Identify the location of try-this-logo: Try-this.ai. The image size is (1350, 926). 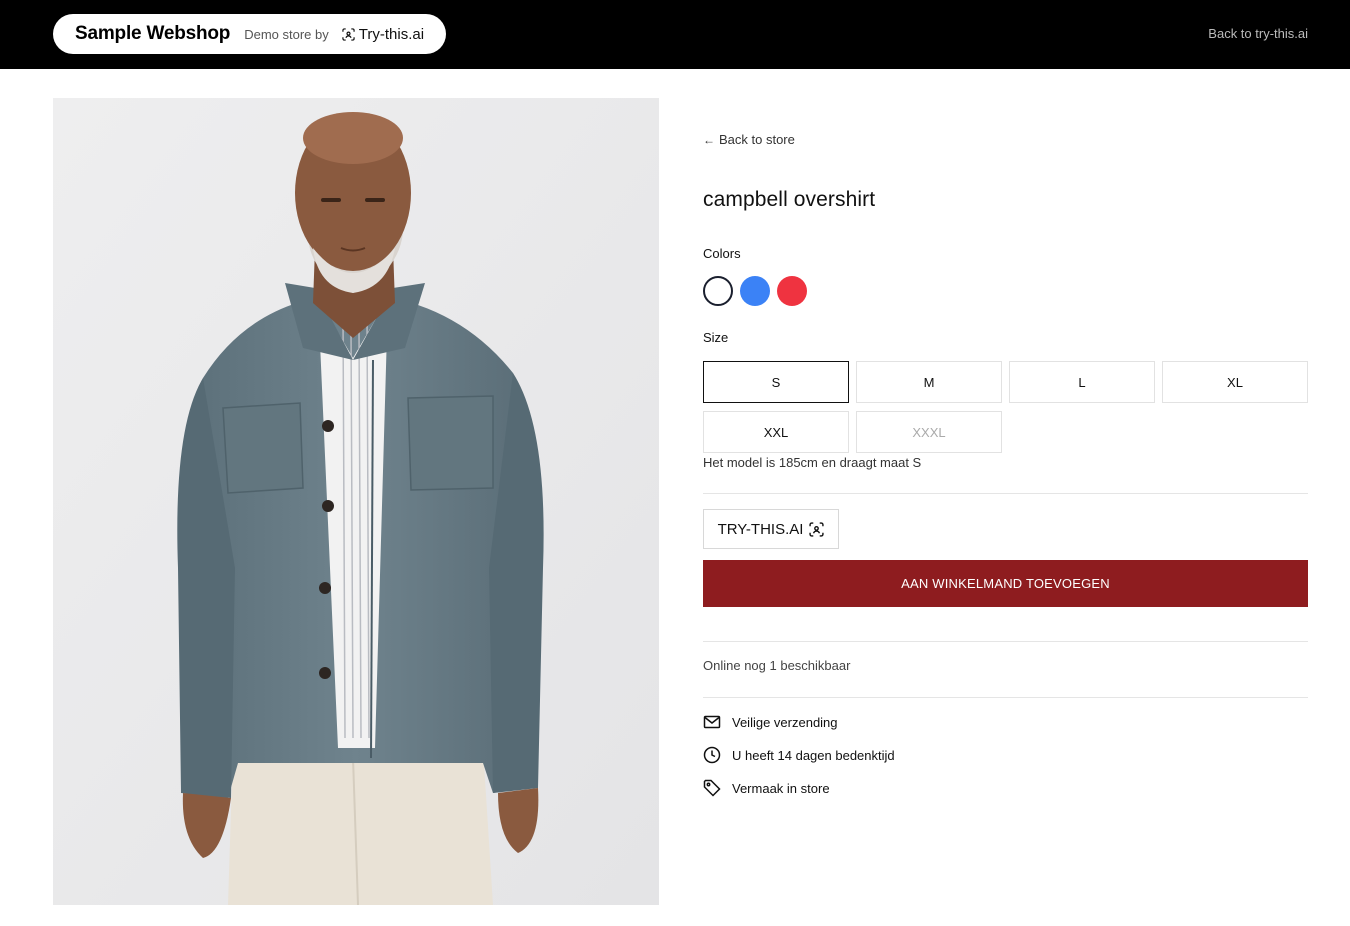
(383, 34).